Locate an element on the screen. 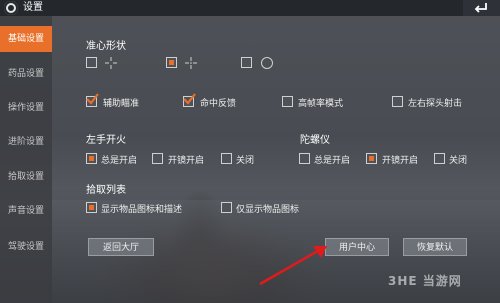  high-fps-label: 高帧率模式 is located at coordinates (321, 104).